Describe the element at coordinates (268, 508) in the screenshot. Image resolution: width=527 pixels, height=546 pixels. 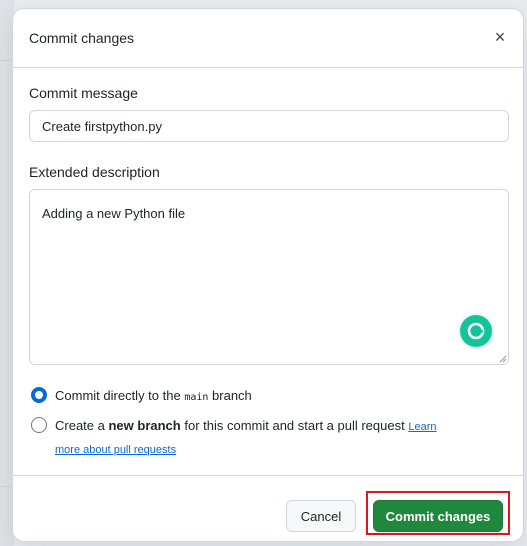
I see `dialog-footer: Cancel Commit changes` at that location.